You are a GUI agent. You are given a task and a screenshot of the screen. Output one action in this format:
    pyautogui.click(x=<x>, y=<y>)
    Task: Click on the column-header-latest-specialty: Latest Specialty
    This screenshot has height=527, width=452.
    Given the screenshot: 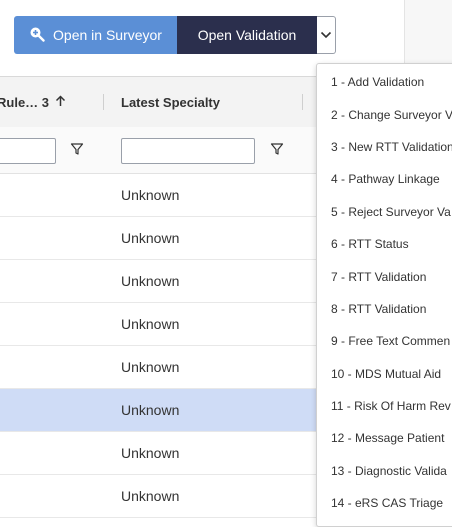 What is the action you would take?
    pyautogui.click(x=170, y=102)
    